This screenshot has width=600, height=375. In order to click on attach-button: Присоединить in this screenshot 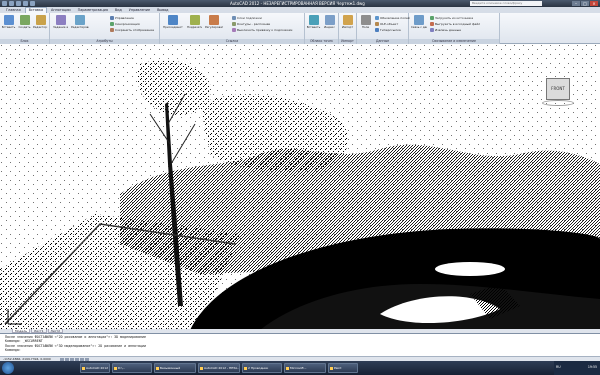, I will do `click(173, 22)`.